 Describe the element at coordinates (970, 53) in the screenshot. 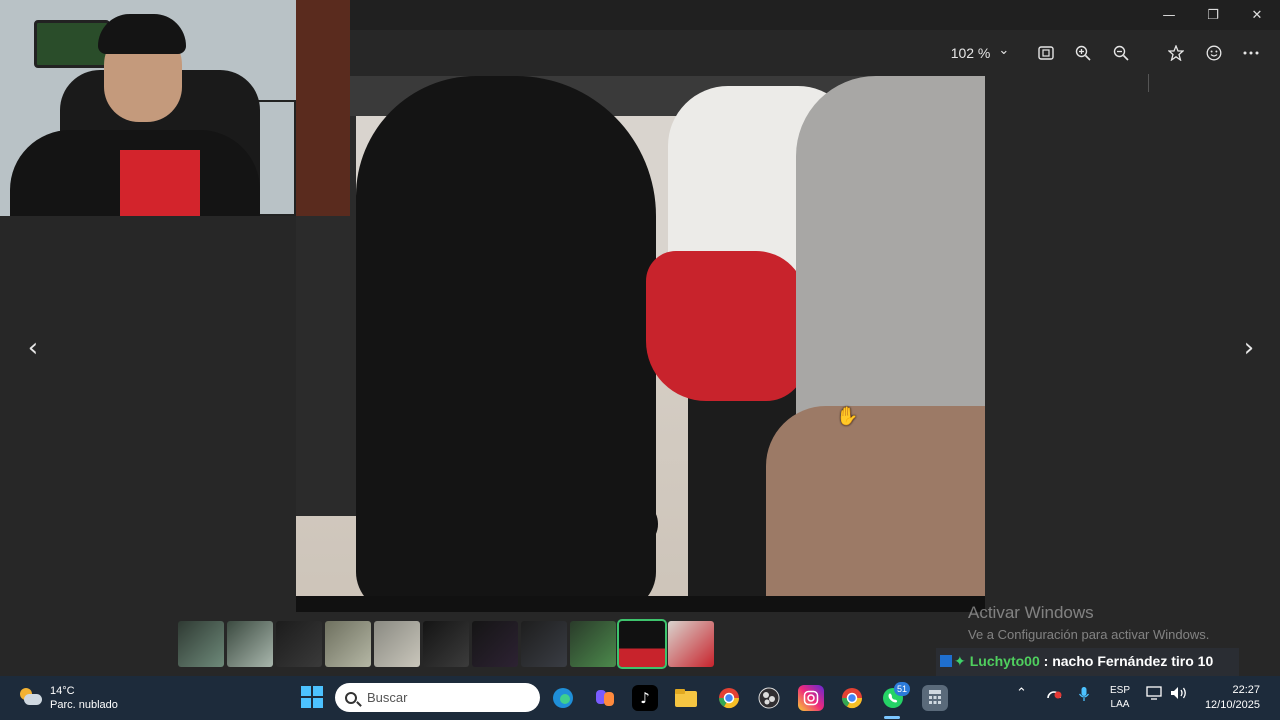

I see `zoom-level-value: 102 %` at that location.